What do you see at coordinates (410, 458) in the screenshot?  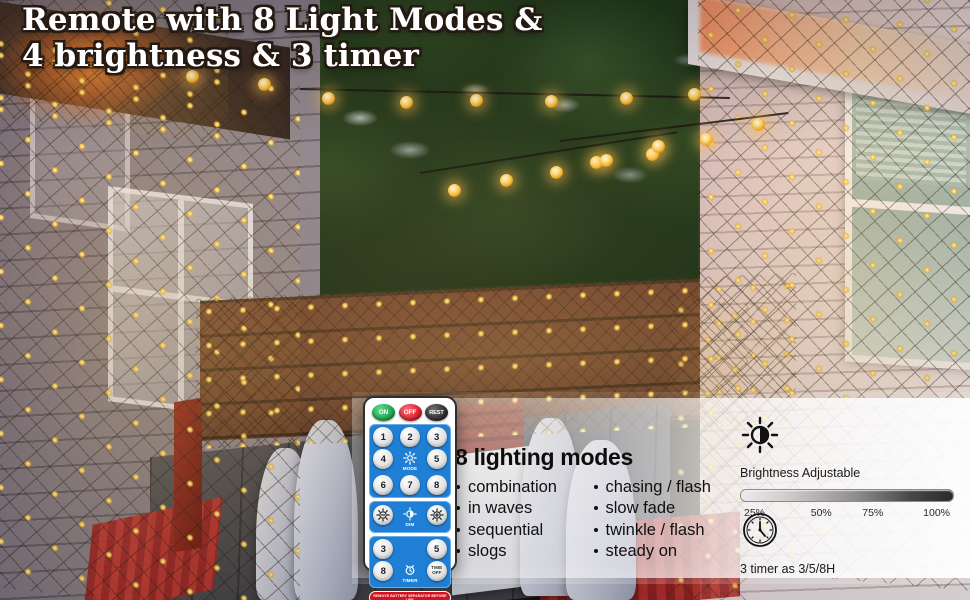 I see `mode-gear-sun-icon` at bounding box center [410, 458].